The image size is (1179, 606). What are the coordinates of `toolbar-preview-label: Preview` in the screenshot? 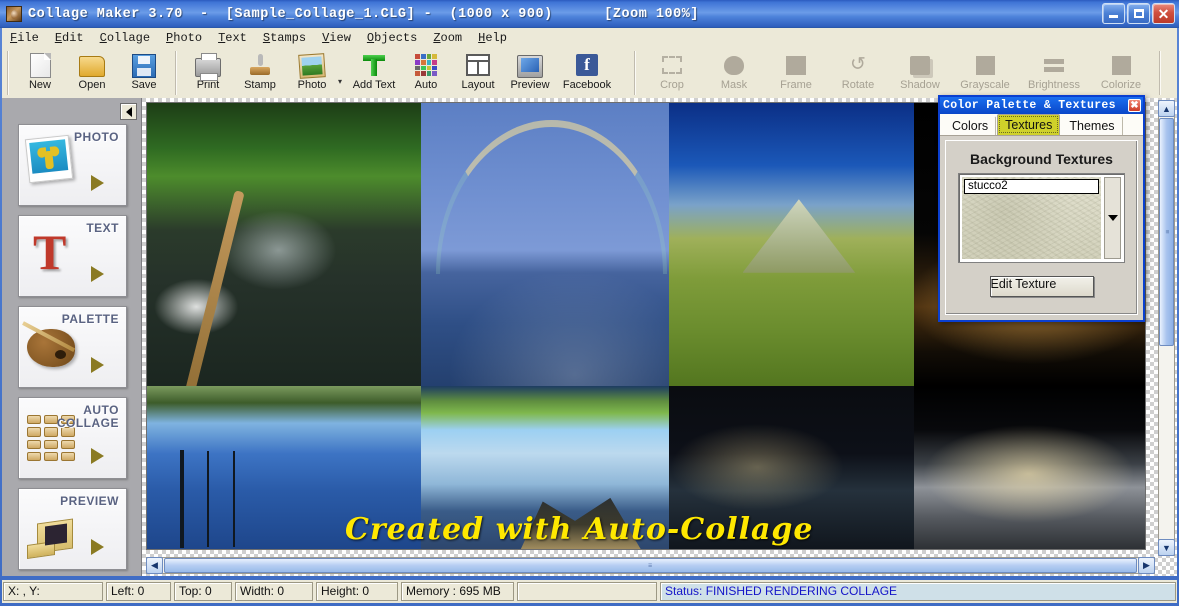 It's located at (530, 85).